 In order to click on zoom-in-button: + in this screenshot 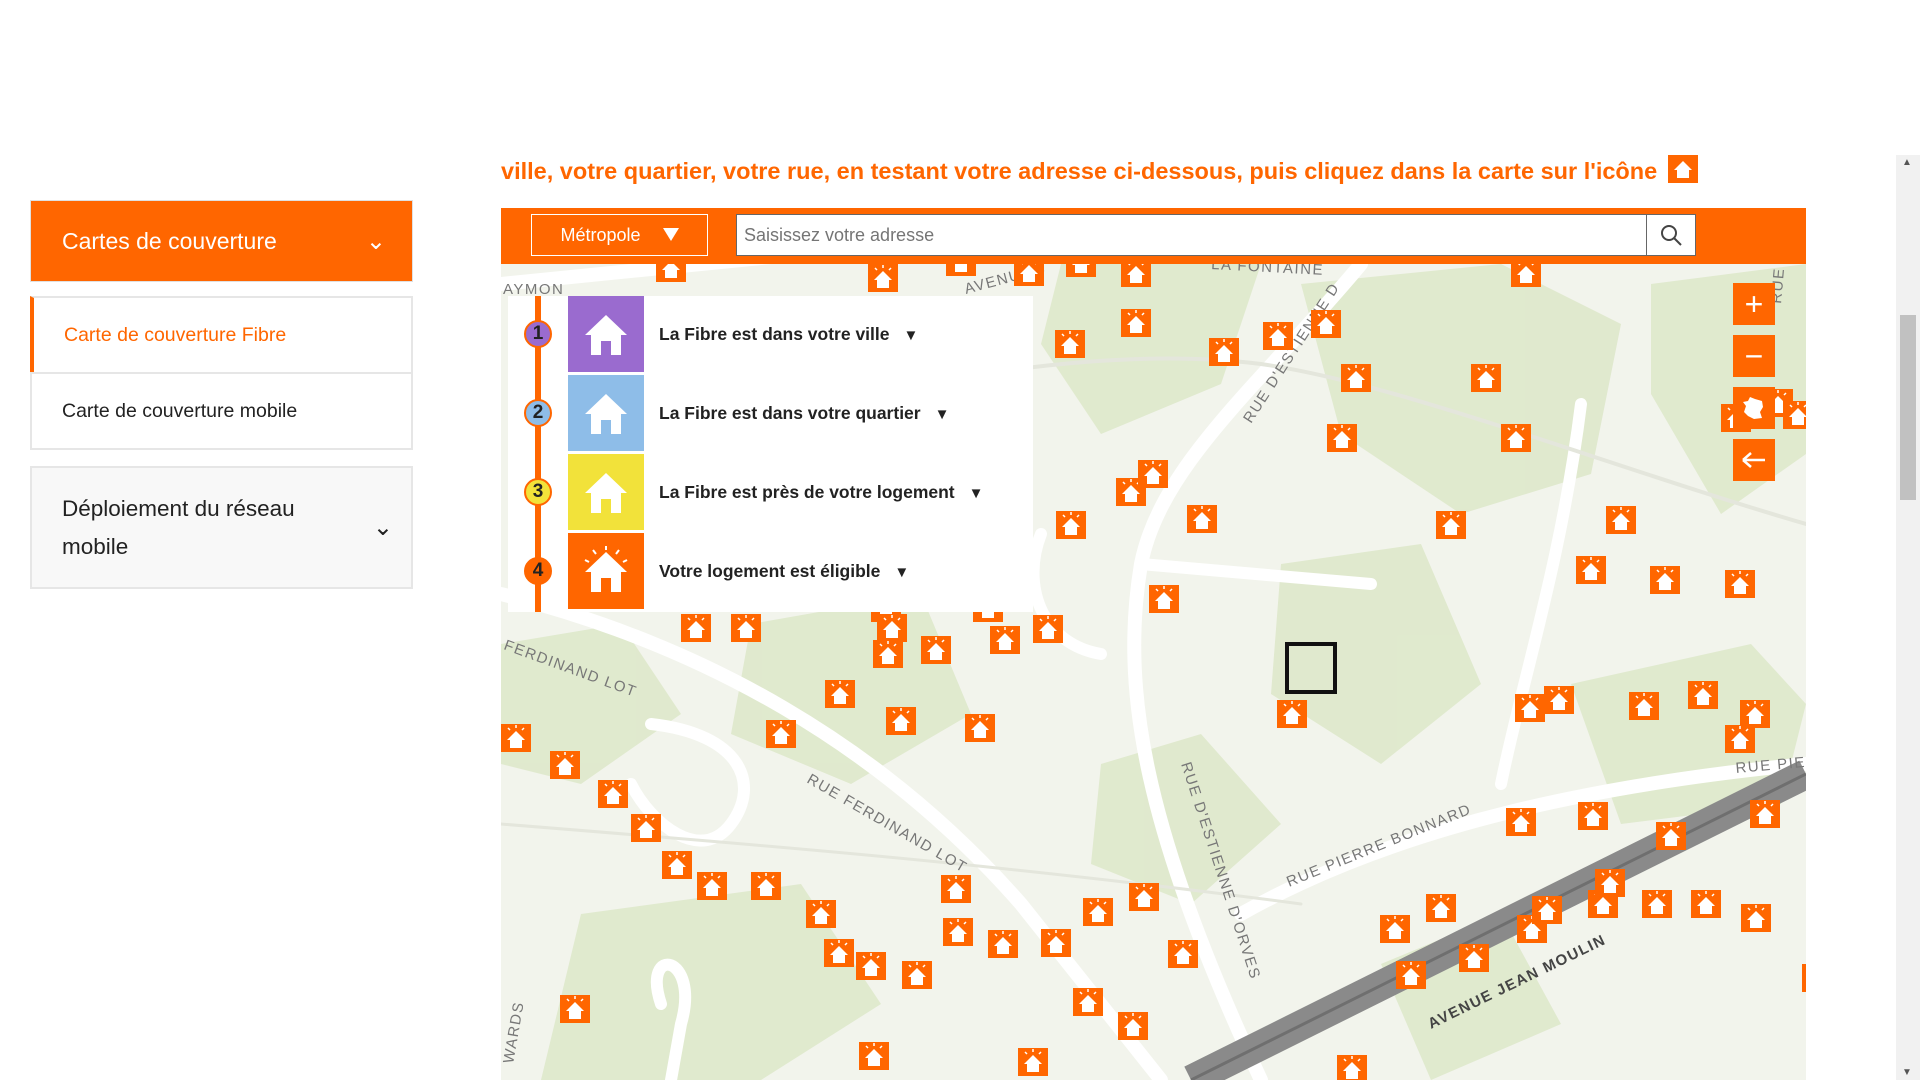, I will do `click(1754, 304)`.